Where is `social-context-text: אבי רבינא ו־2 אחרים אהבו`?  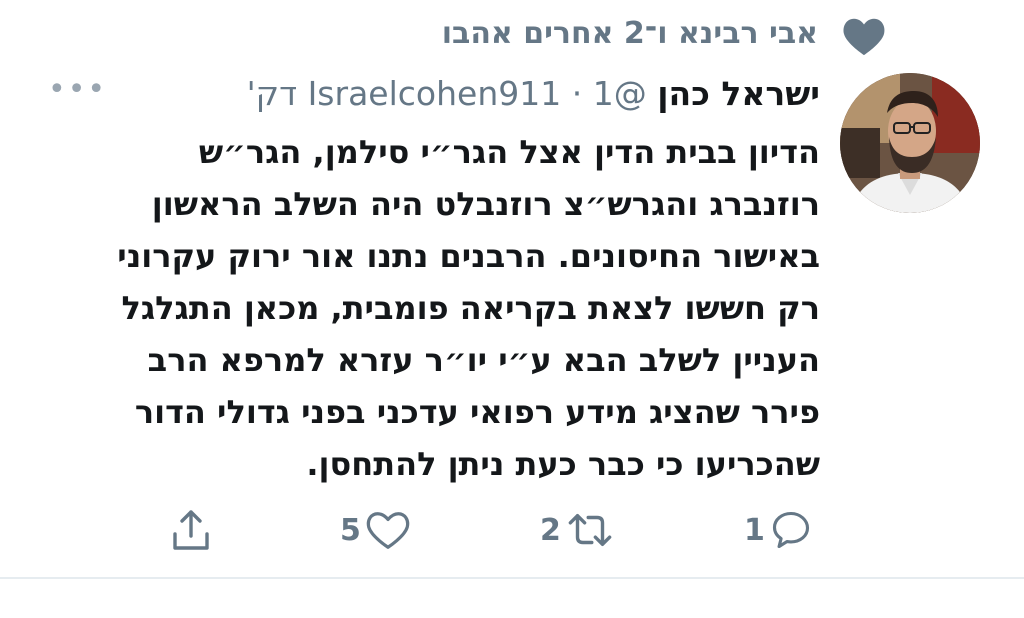
social-context-text: אבי רבינא ו־2 אחרים אהבו is located at coordinates (630, 33).